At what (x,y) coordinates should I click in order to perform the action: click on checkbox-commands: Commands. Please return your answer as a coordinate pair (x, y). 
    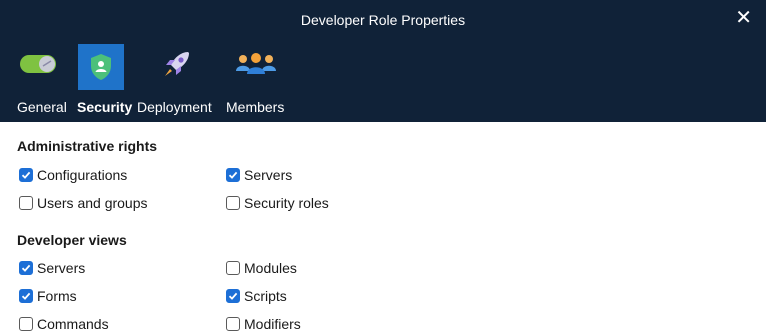
    Looking at the image, I should click on (64, 324).